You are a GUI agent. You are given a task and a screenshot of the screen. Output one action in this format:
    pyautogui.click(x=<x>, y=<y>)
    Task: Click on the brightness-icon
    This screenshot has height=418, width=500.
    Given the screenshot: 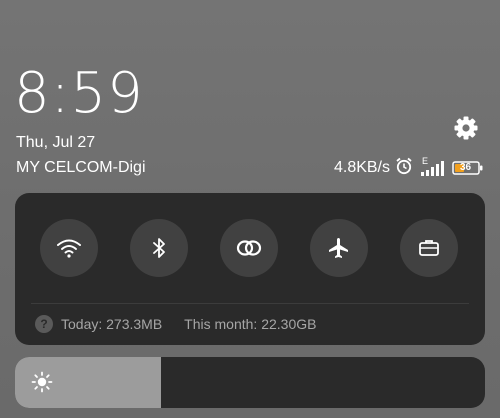 What is the action you would take?
    pyautogui.click(x=42, y=382)
    